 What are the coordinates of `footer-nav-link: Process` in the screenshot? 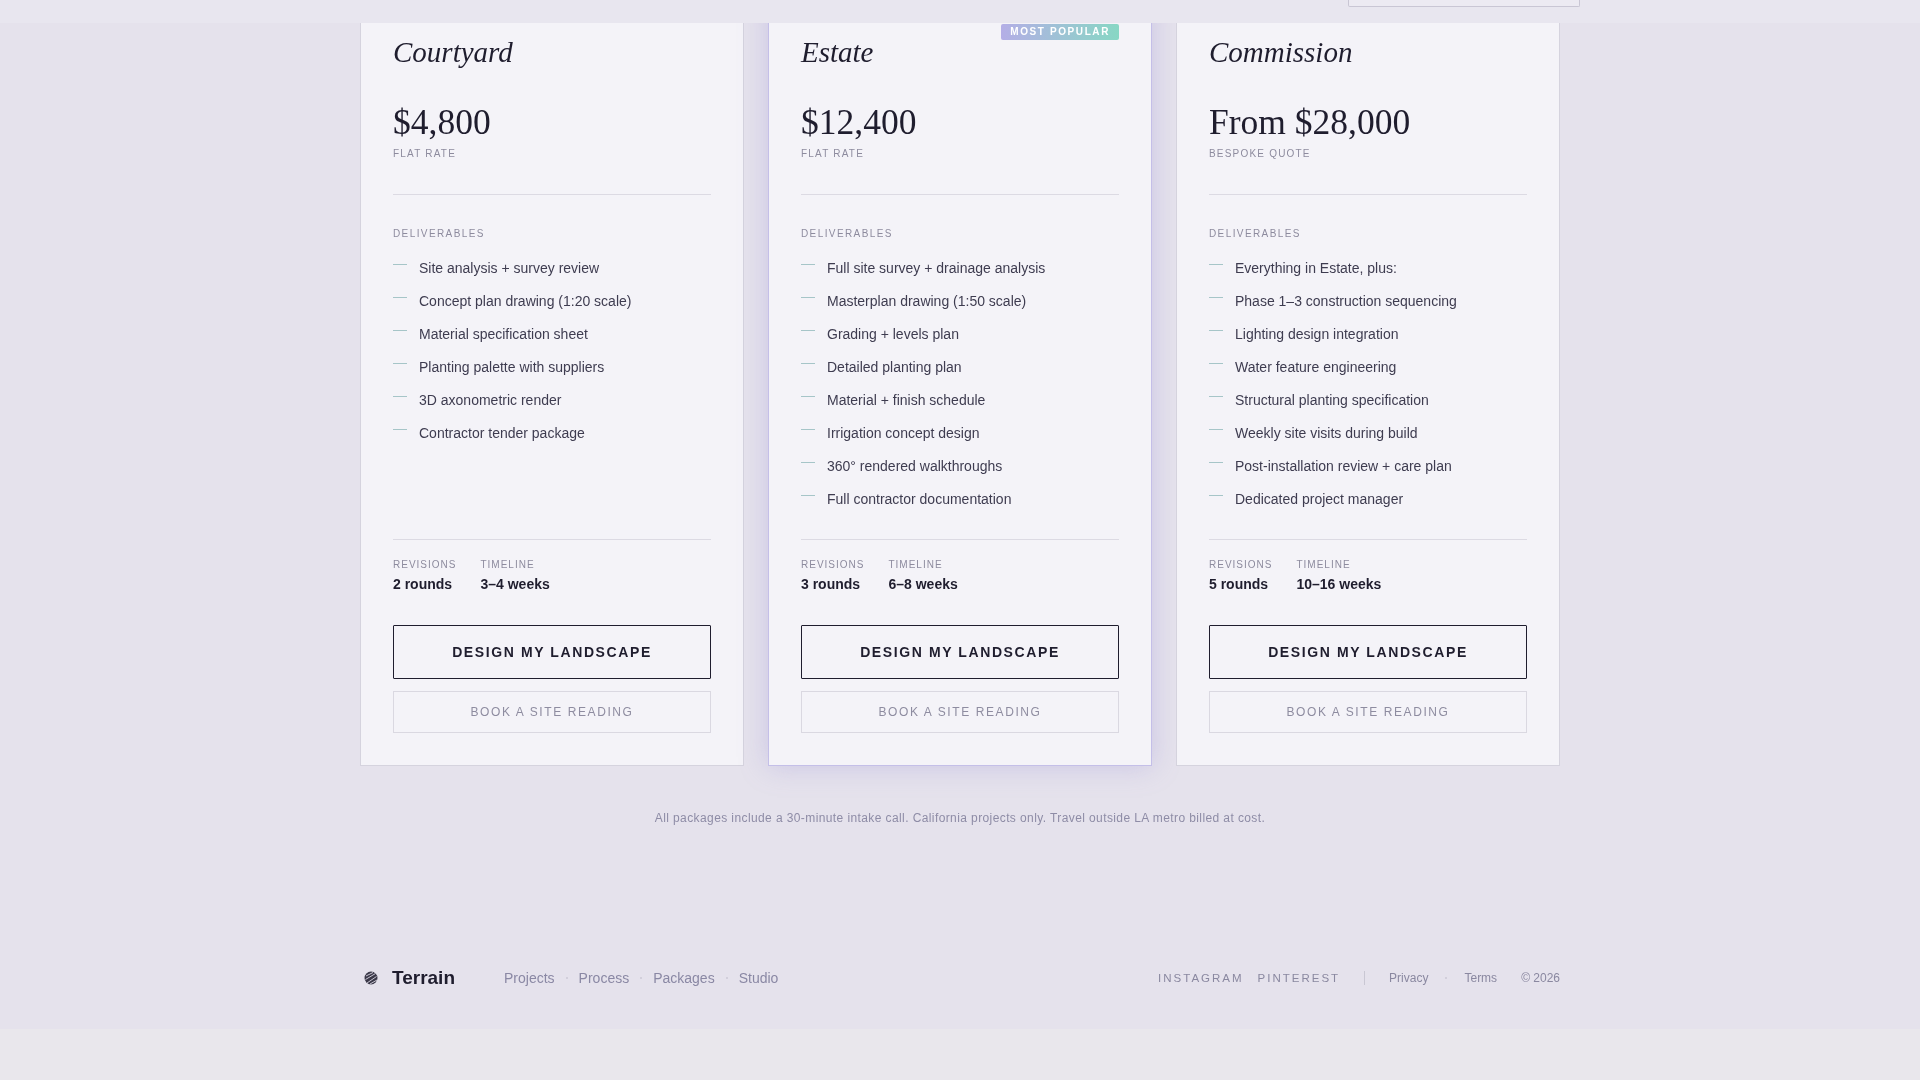 It's located at (604, 978).